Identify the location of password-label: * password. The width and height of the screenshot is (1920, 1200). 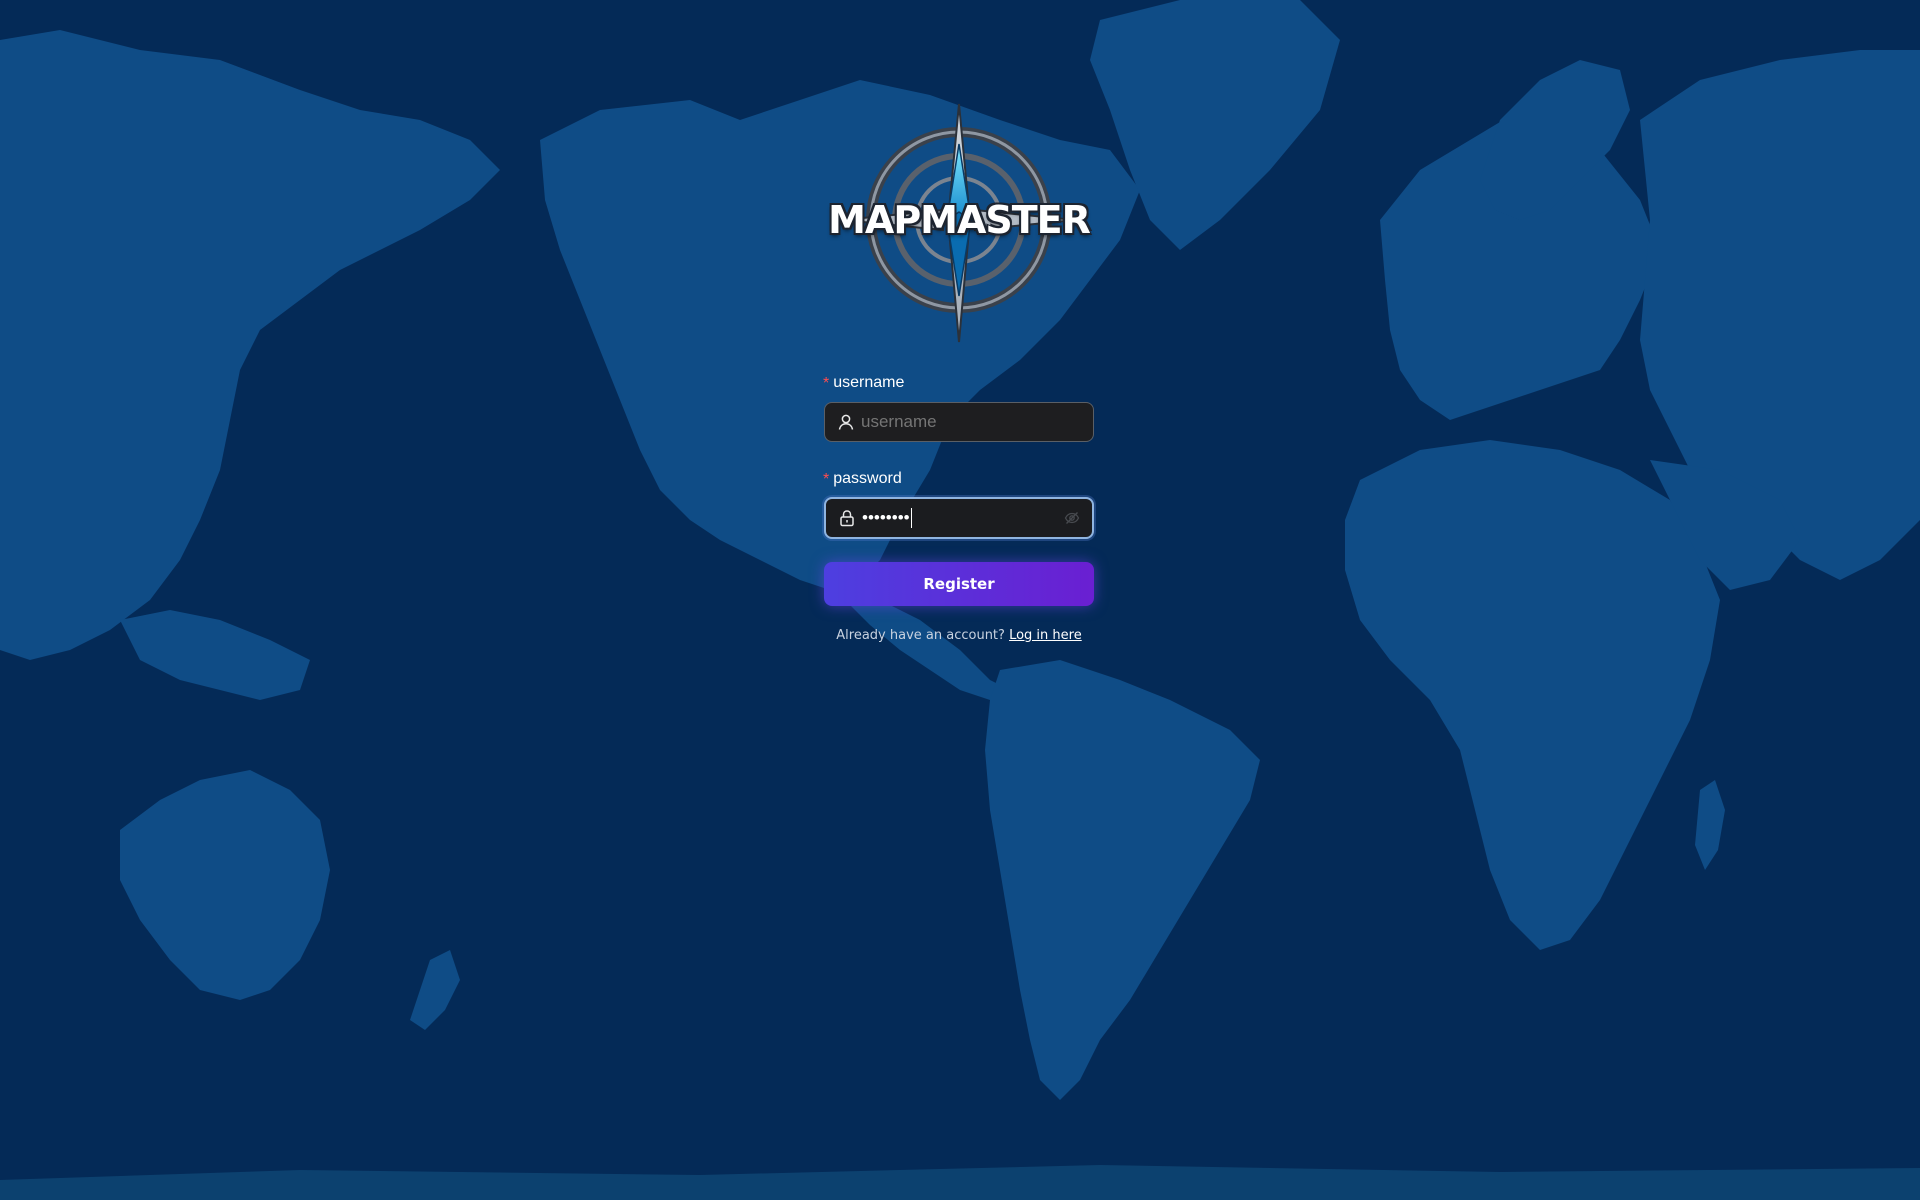
(862, 478).